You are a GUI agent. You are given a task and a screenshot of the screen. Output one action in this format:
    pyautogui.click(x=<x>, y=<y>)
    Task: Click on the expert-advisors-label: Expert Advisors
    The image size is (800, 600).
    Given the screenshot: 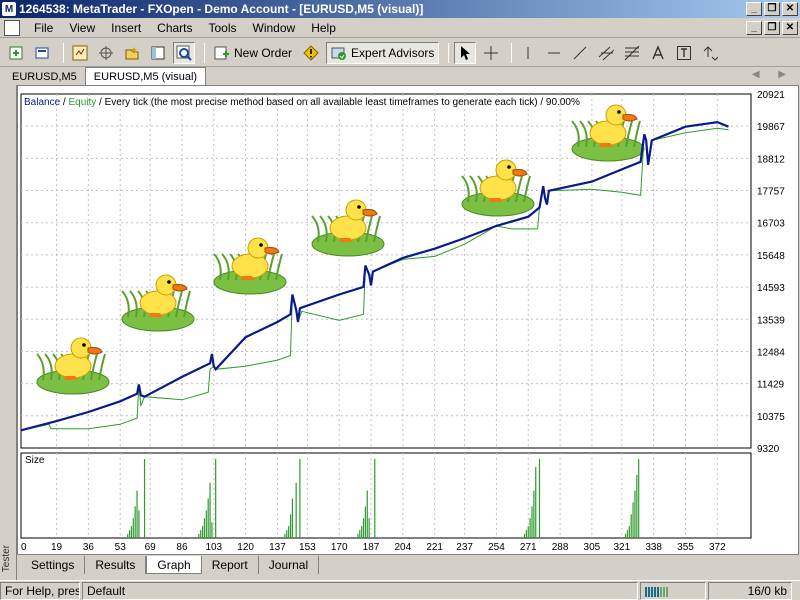 What is the action you would take?
    pyautogui.click(x=393, y=52)
    